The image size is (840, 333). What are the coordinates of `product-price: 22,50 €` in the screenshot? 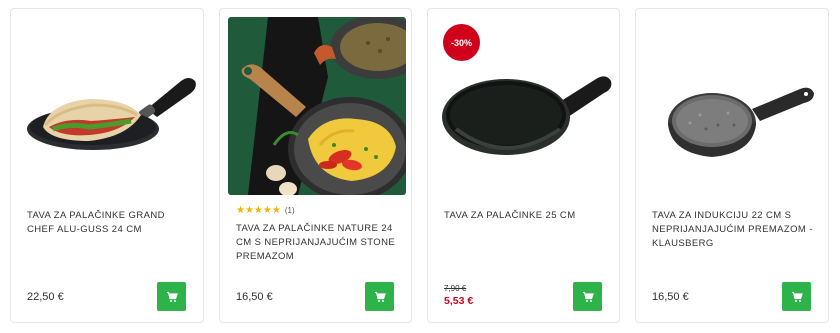 It's located at (45, 297).